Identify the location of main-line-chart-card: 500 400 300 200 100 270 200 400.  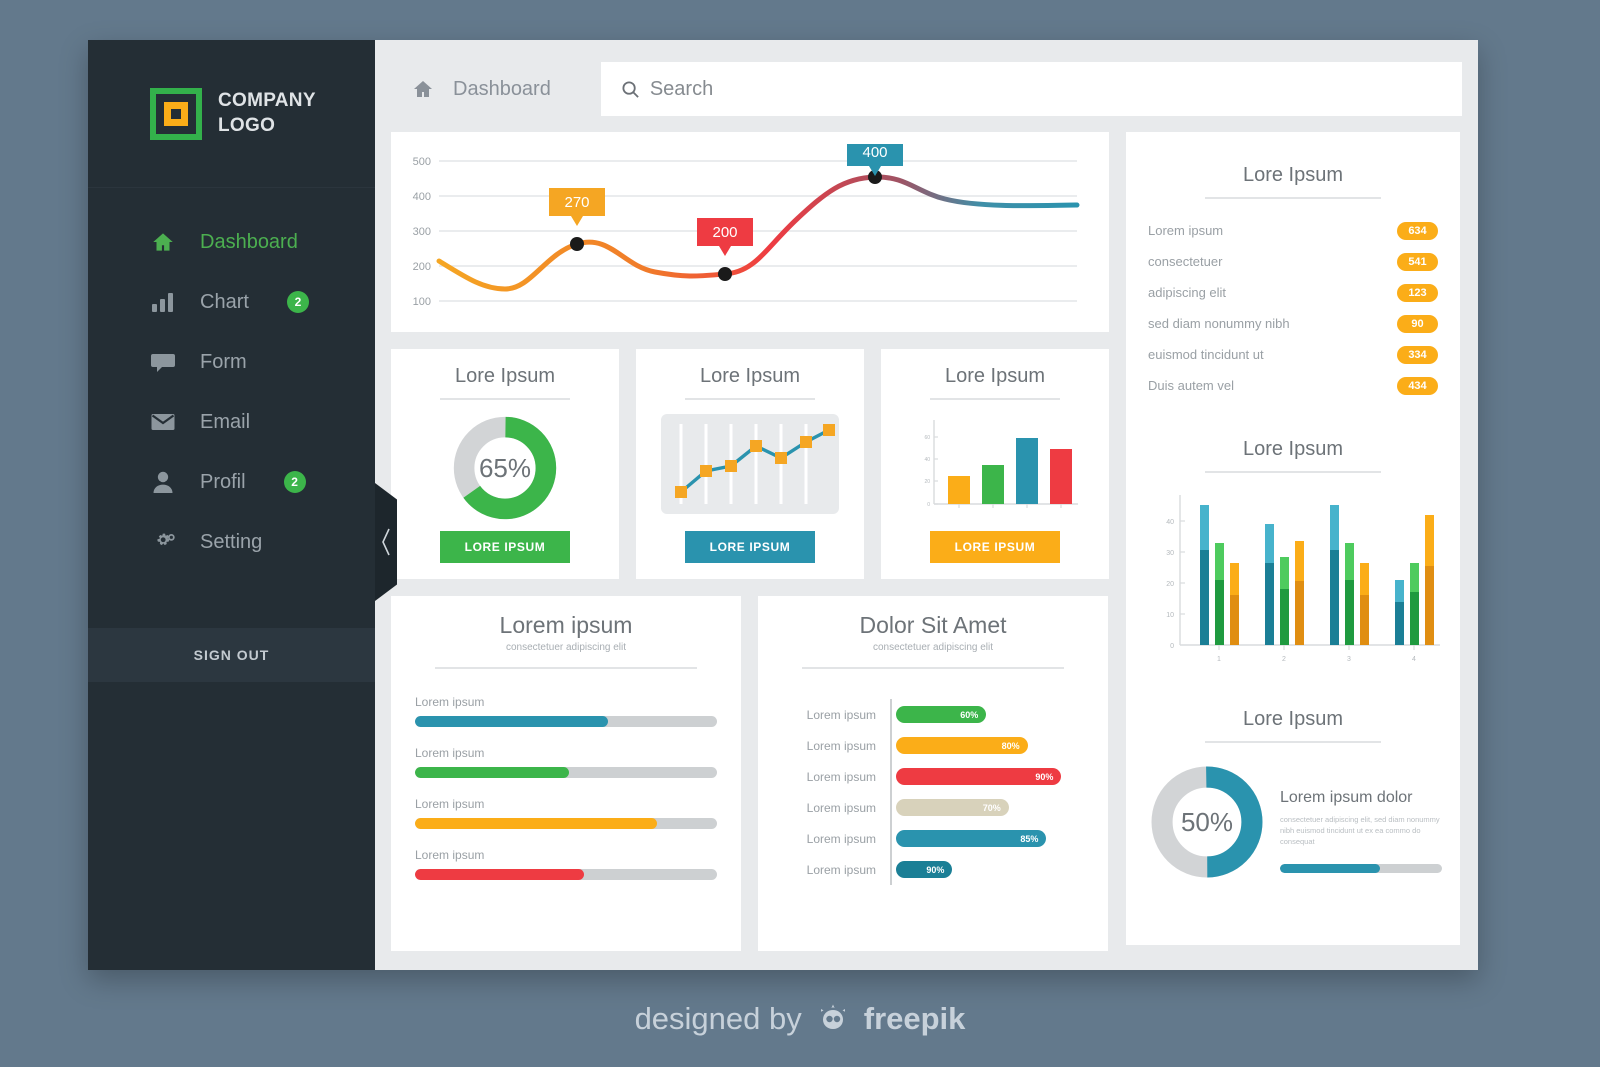
(750, 232).